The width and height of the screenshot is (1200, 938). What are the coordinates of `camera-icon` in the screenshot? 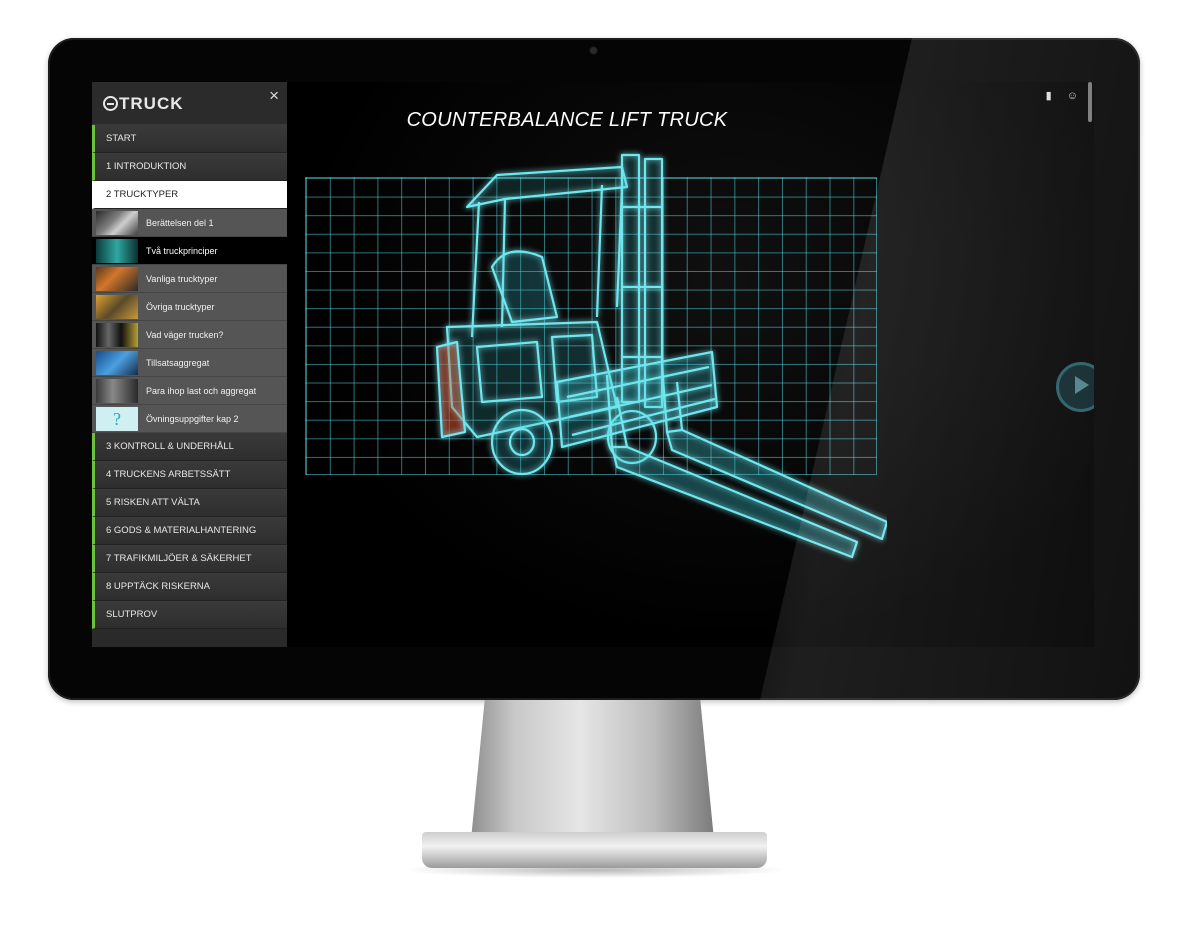 It's located at (593, 50).